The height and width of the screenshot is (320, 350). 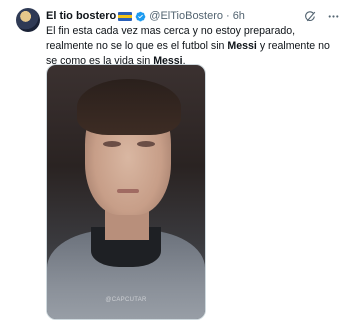 I want to click on author-name: El tio bostero, so click(x=81, y=16).